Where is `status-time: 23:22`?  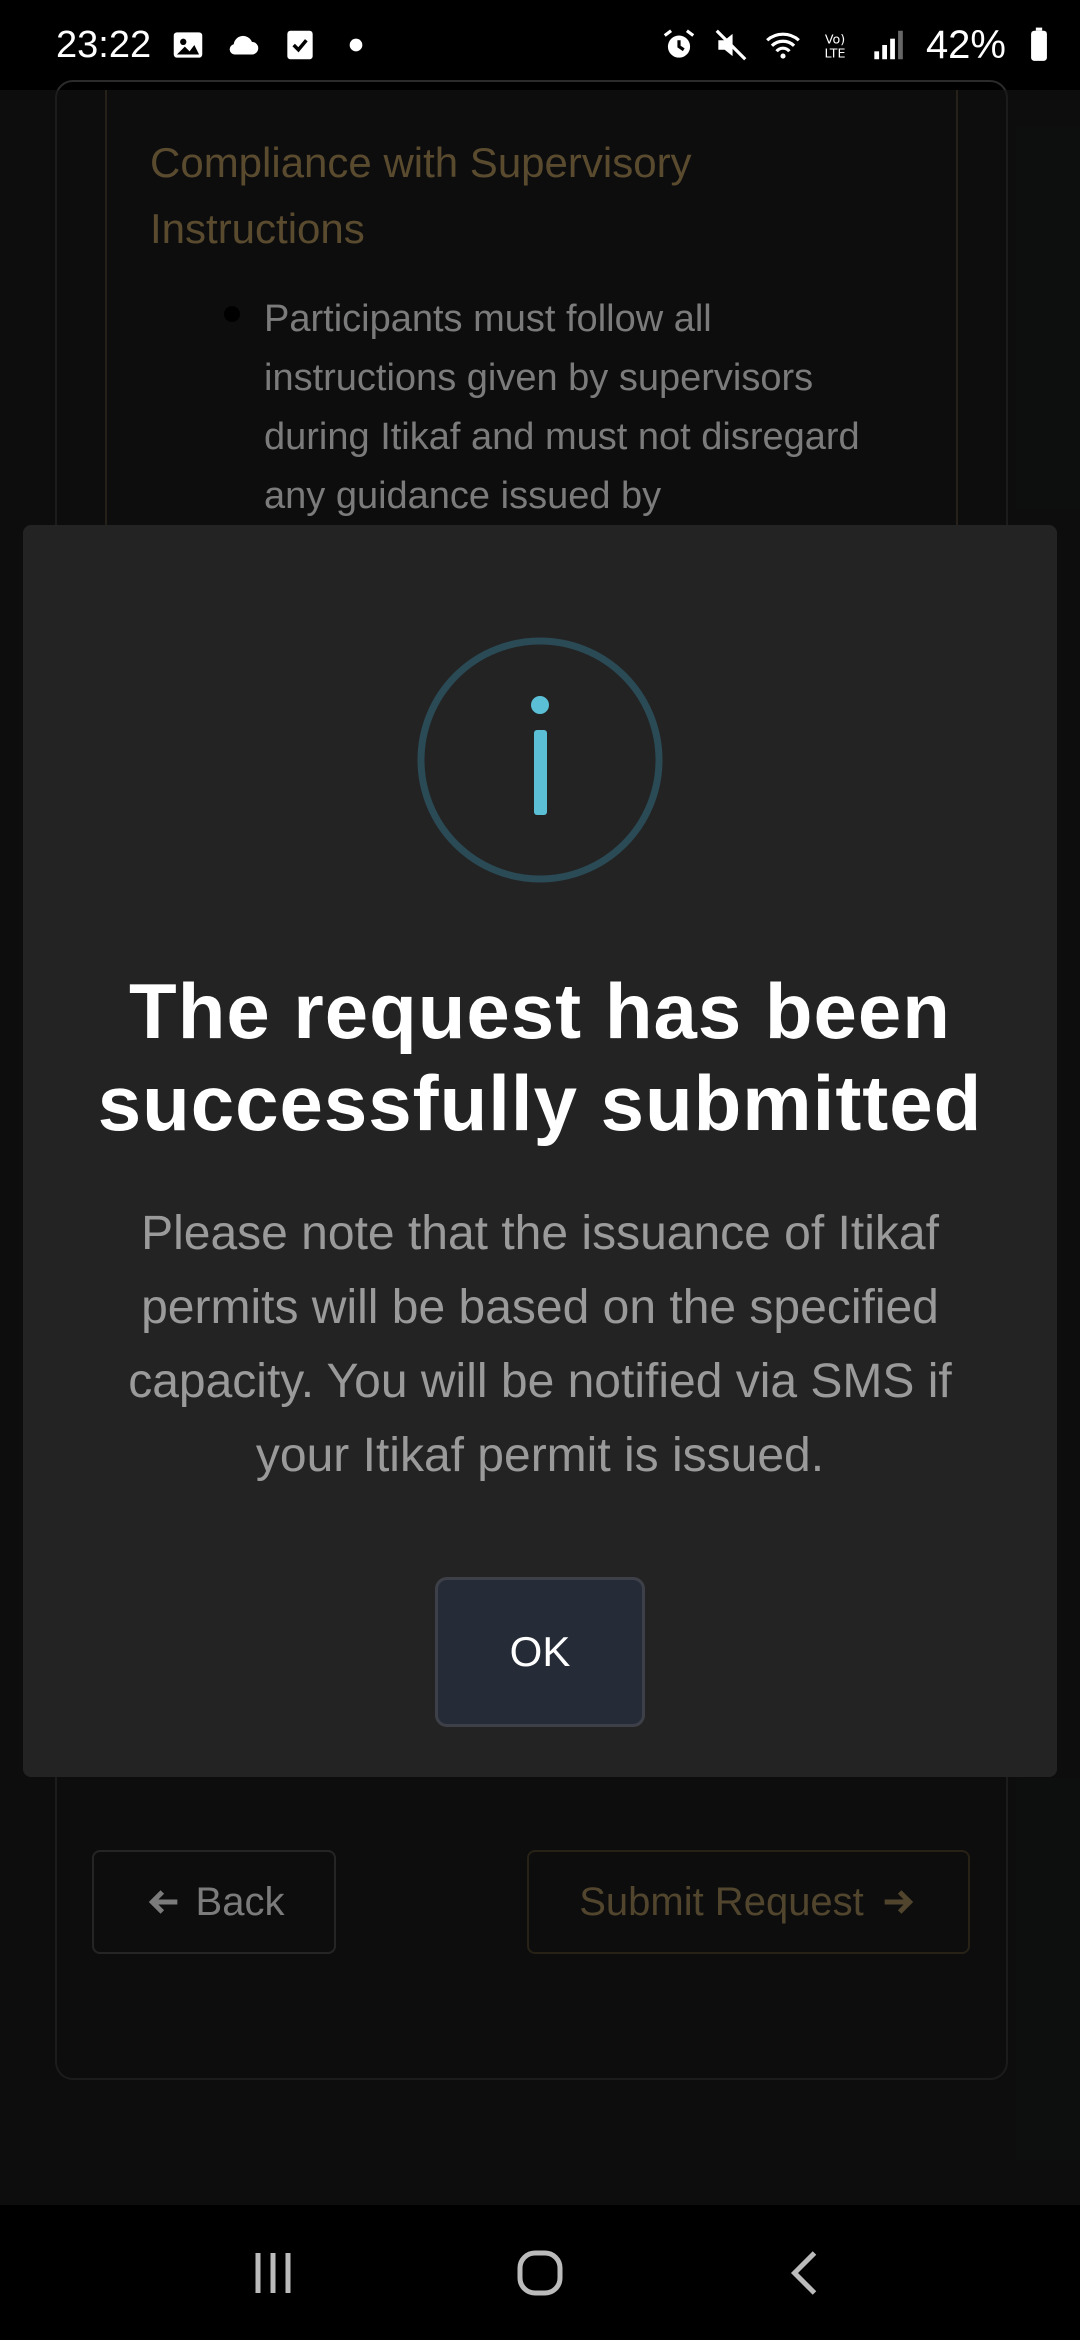
status-time: 23:22 is located at coordinates (104, 44).